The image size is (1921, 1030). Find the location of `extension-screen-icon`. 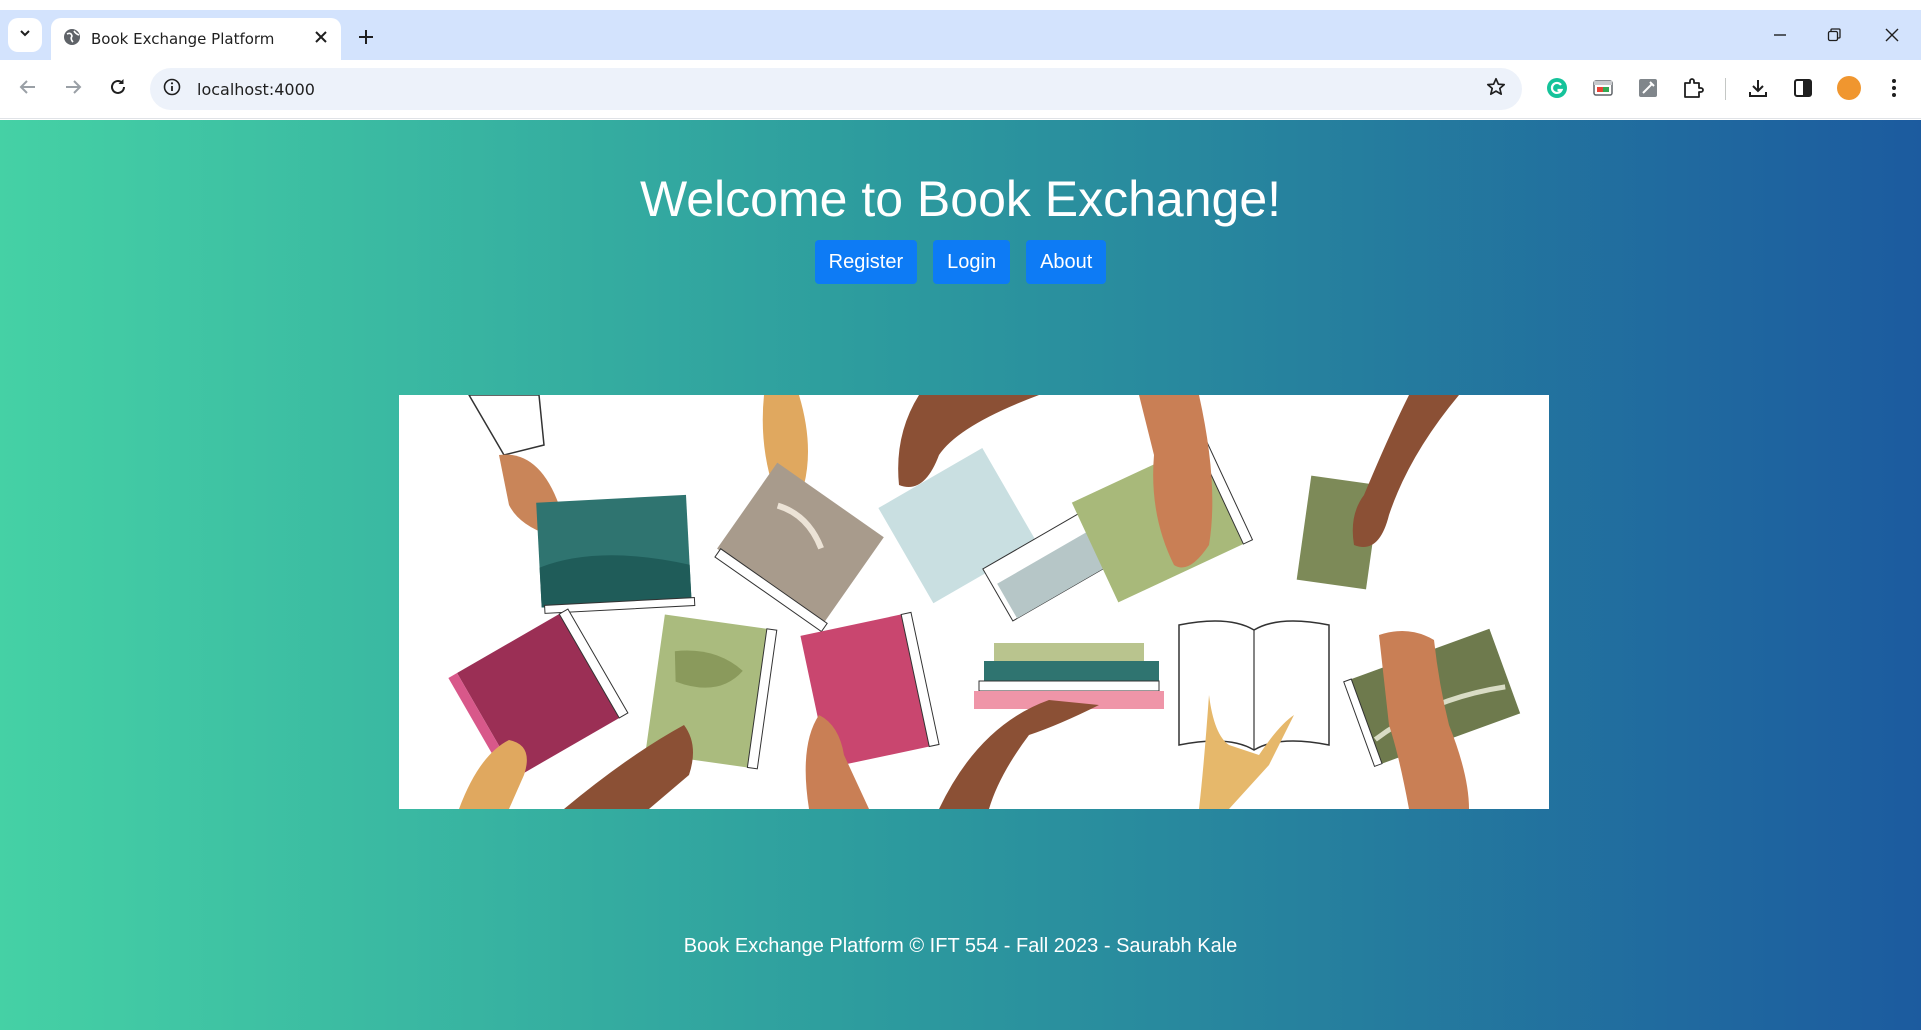

extension-screen-icon is located at coordinates (1603, 90).